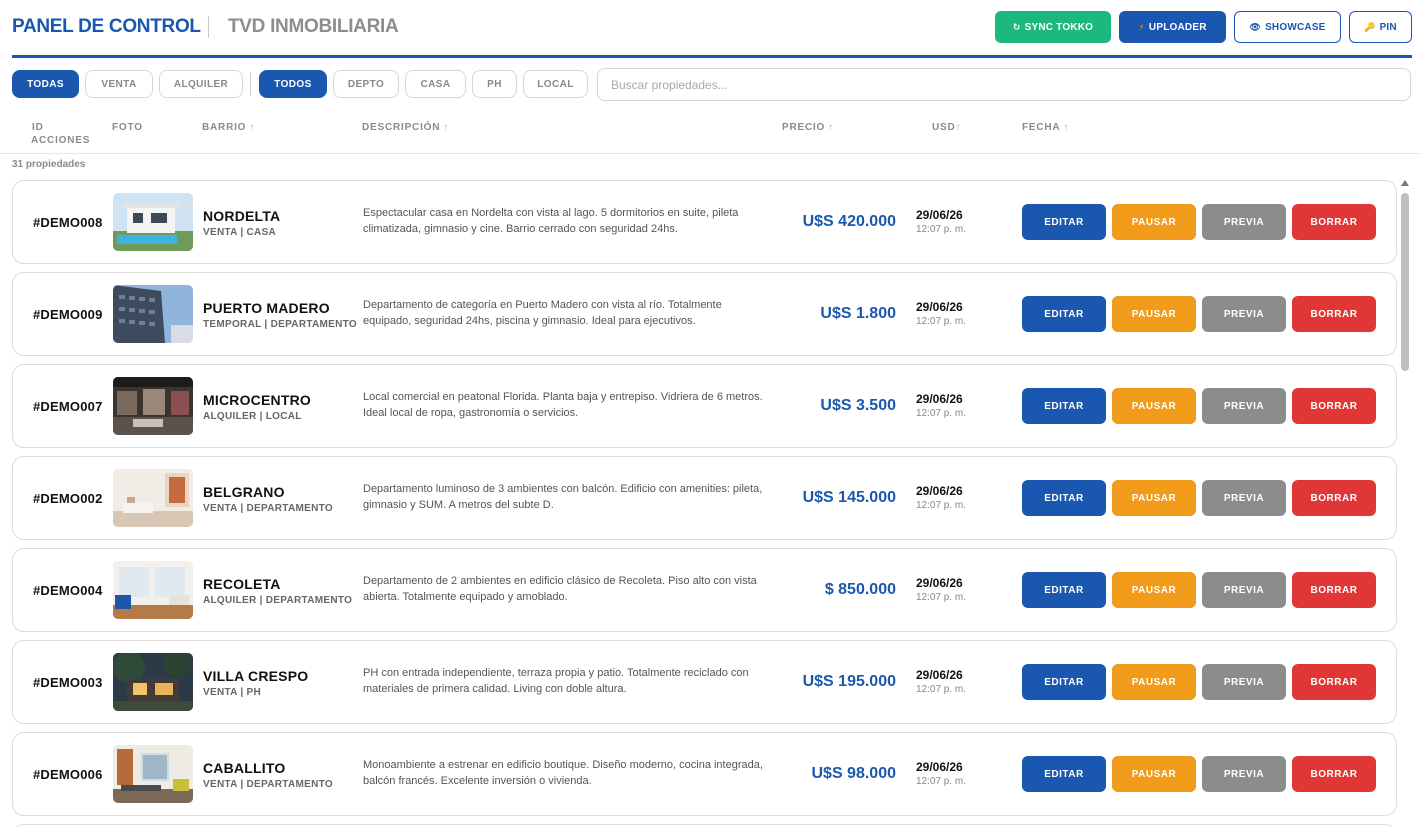  What do you see at coordinates (38, 127) in the screenshot?
I see `column-header-id: ID` at bounding box center [38, 127].